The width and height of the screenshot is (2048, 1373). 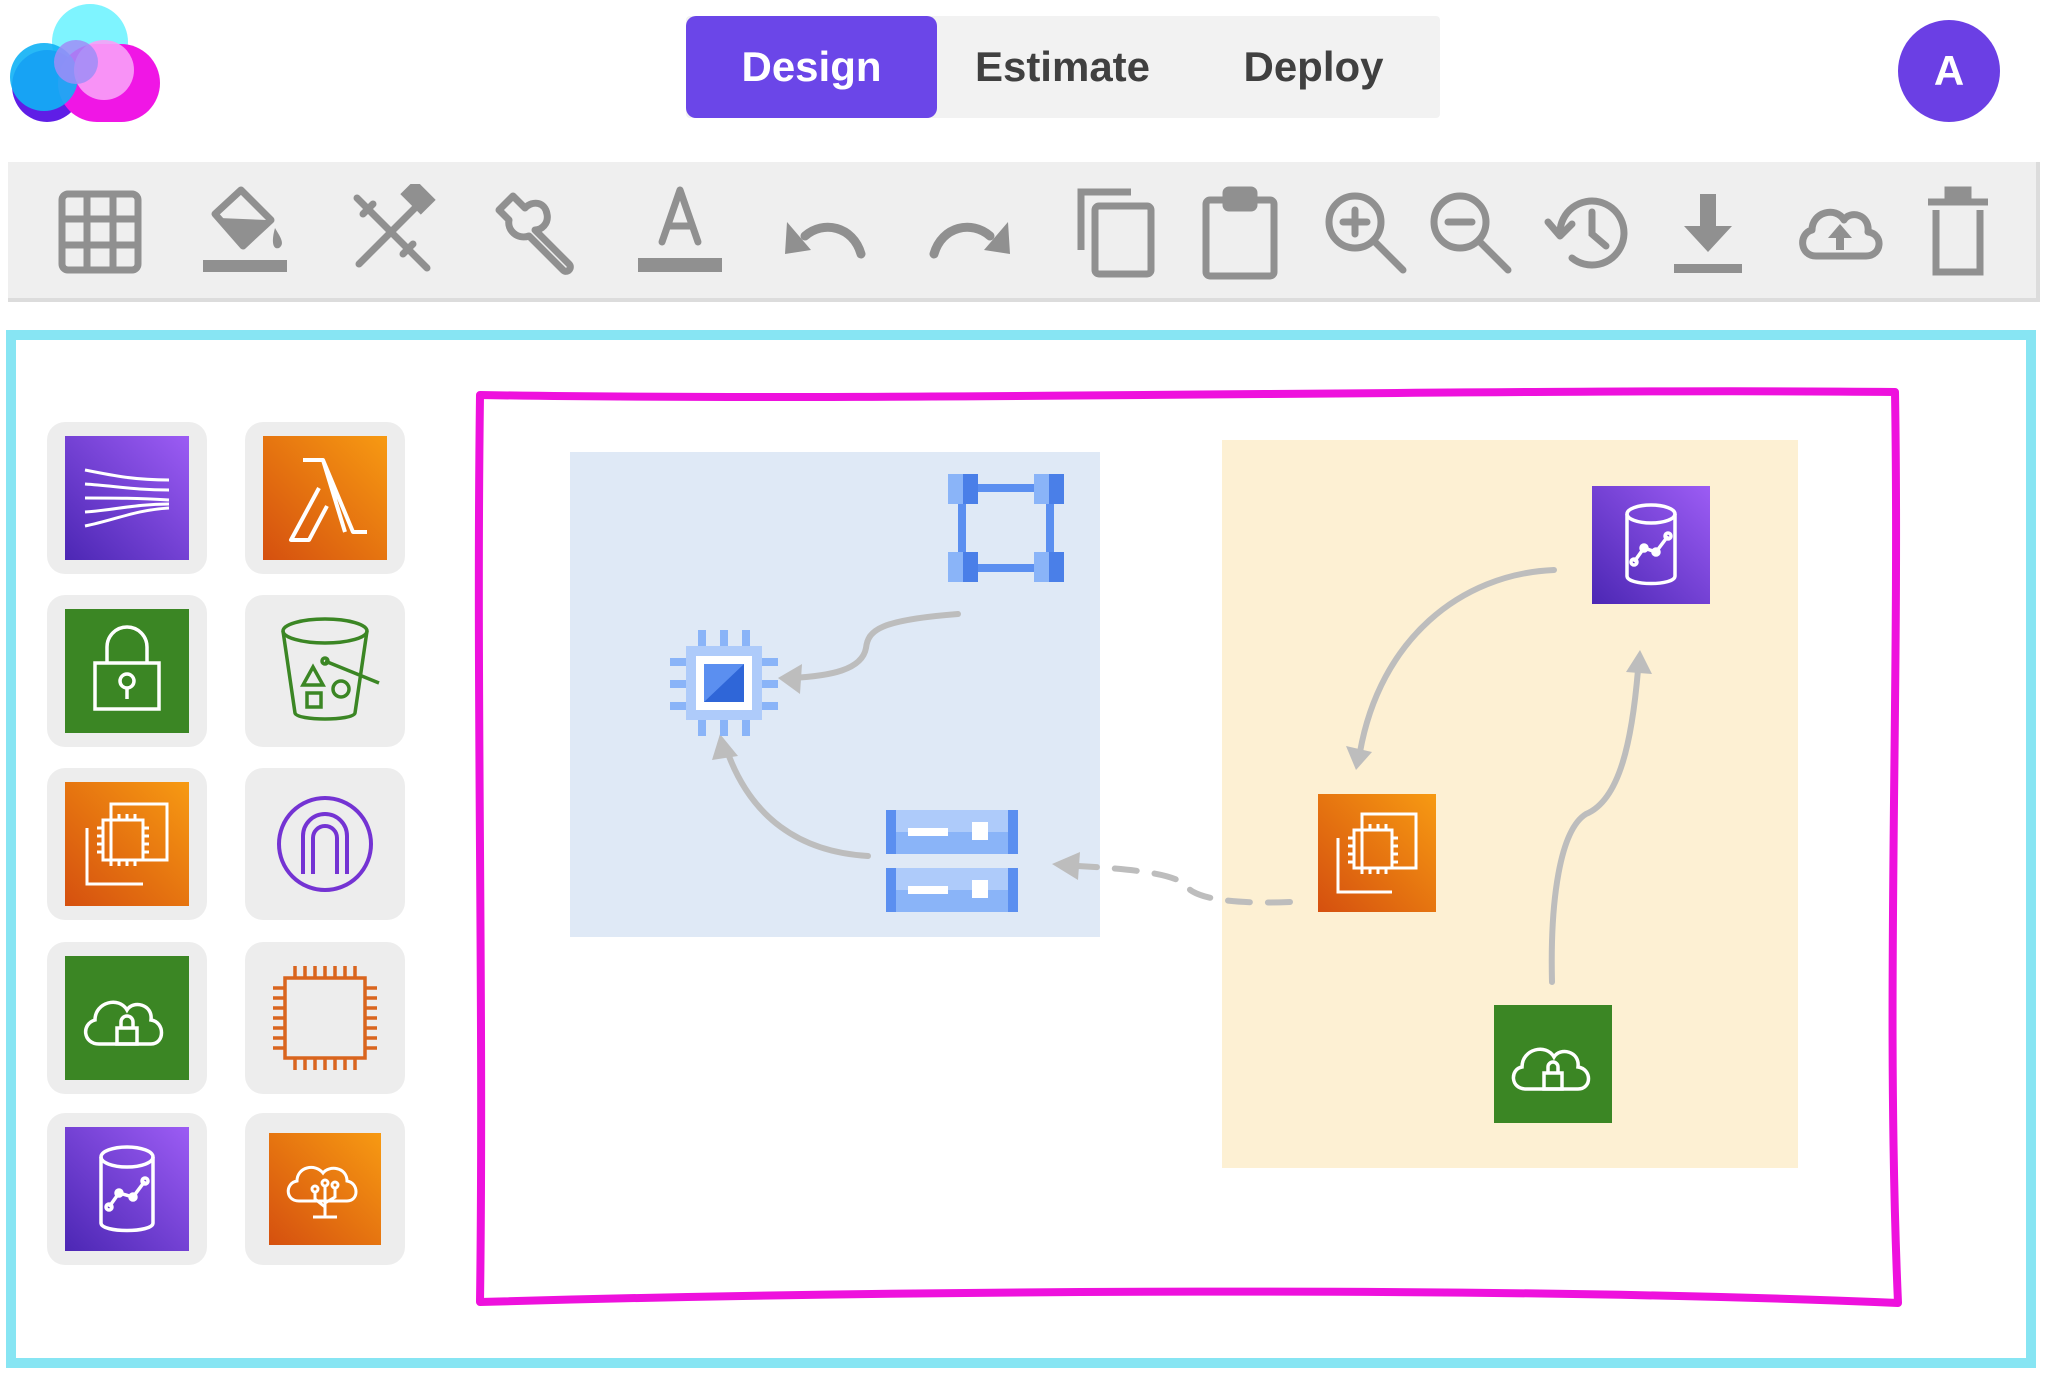 I want to click on redo-button, so click(x=970, y=232).